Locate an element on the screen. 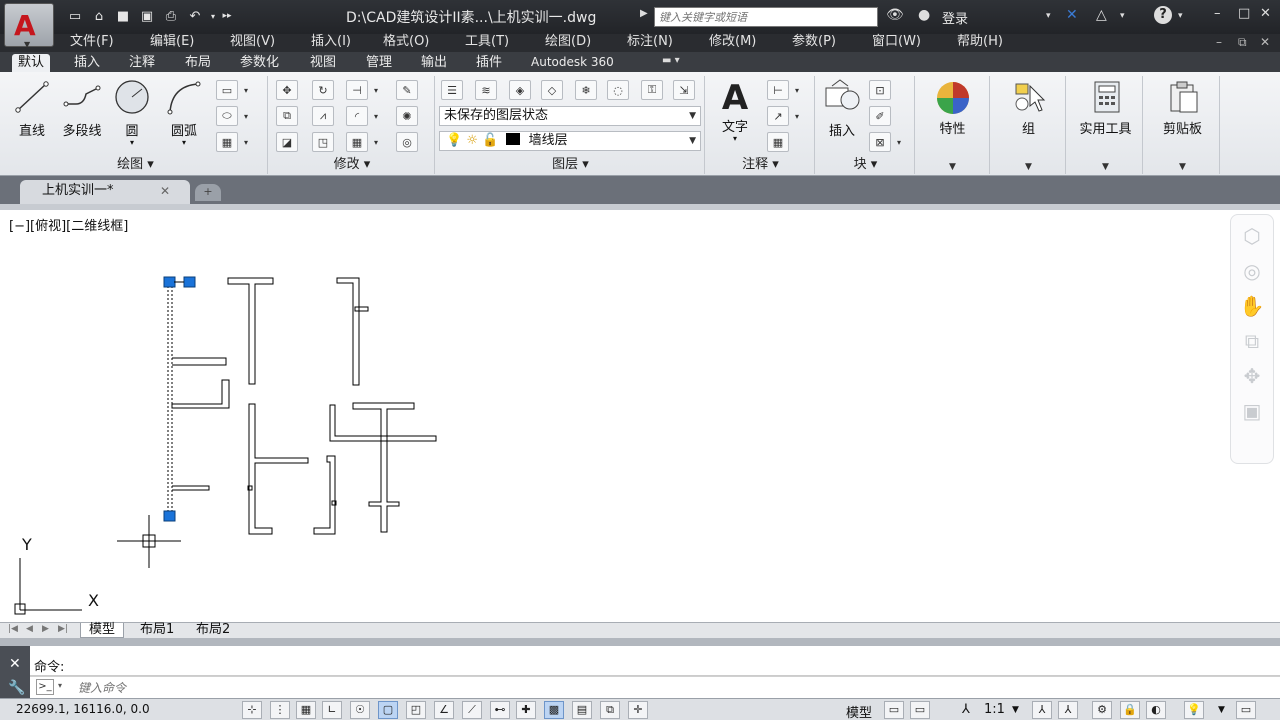 Image resolution: width=1280 pixels, height=720 pixels. menu-modify: 修改(M) is located at coordinates (732, 43).